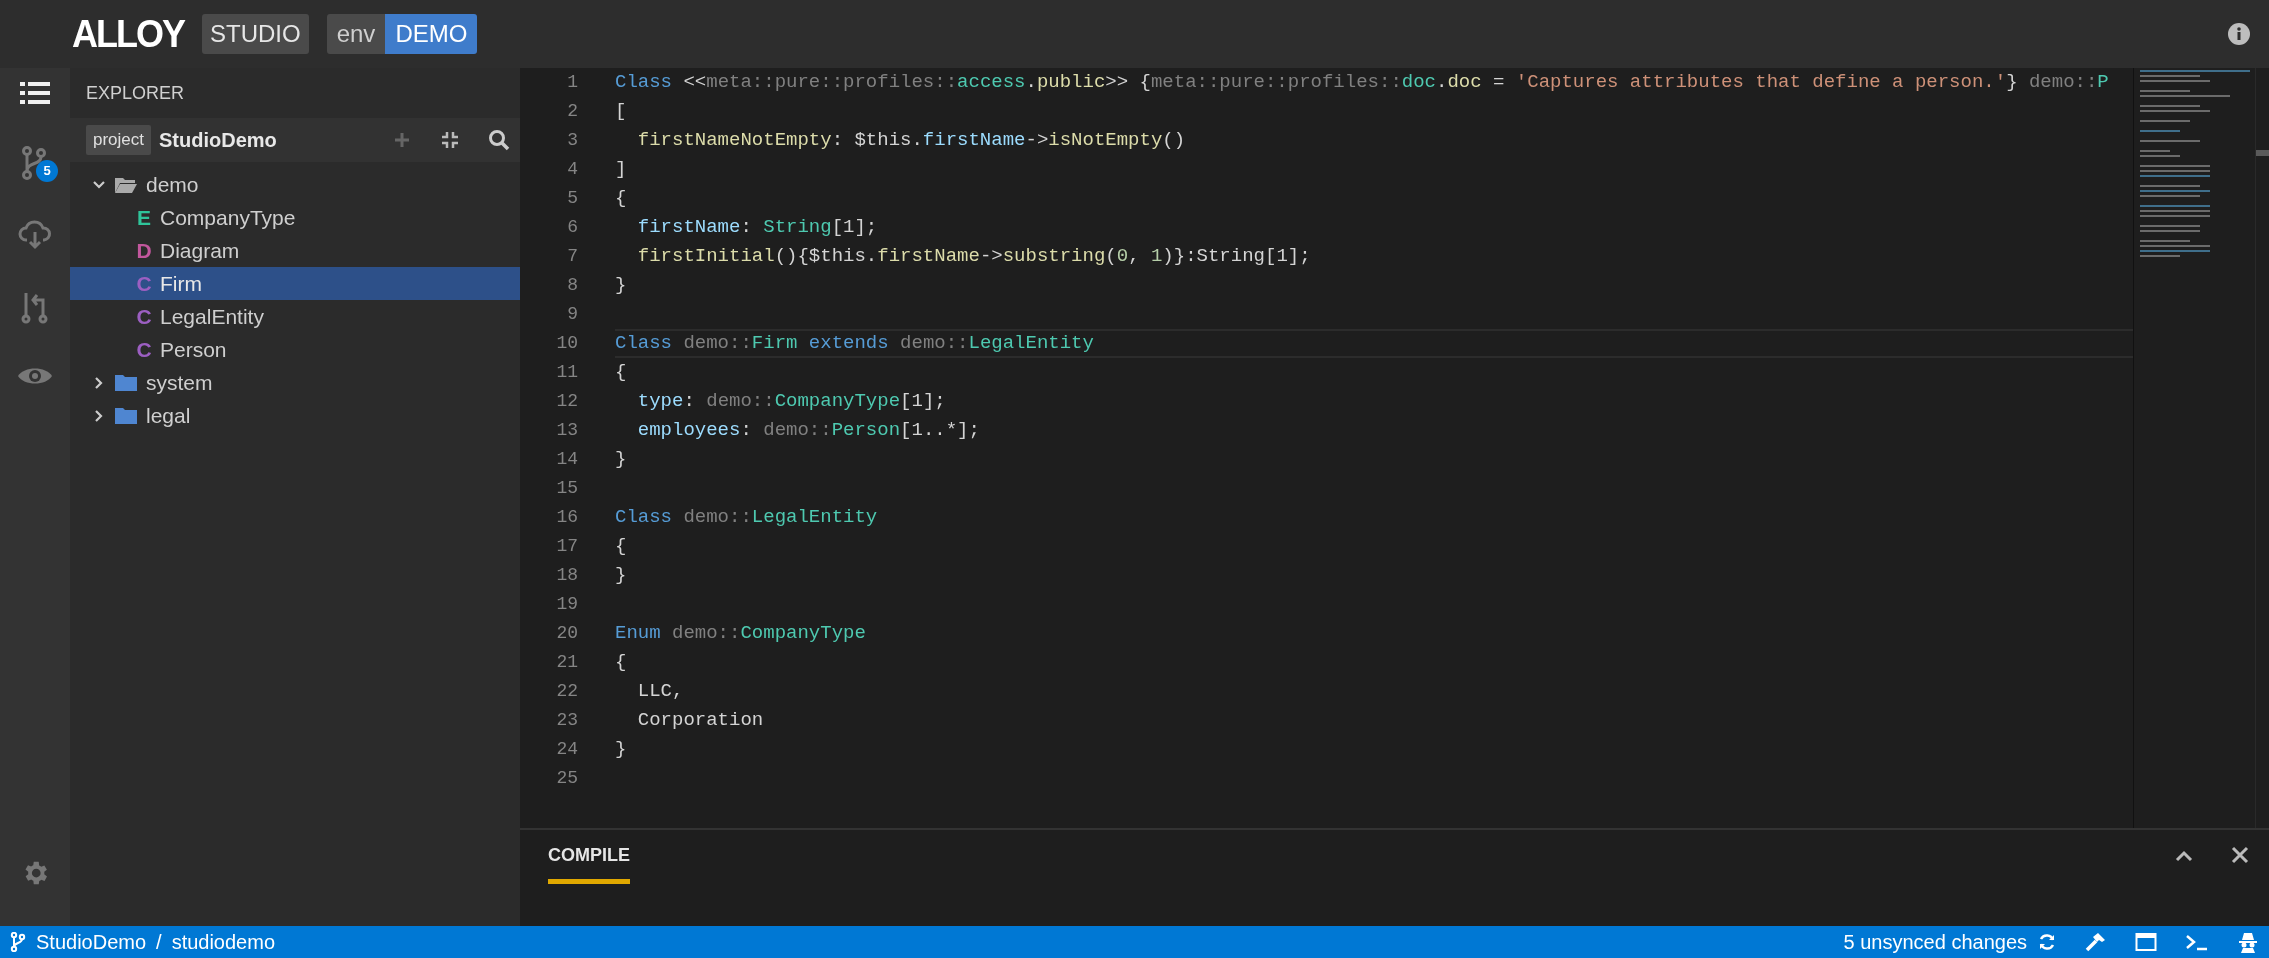  Describe the element at coordinates (295, 184) in the screenshot. I see `folder-item: demo` at that location.